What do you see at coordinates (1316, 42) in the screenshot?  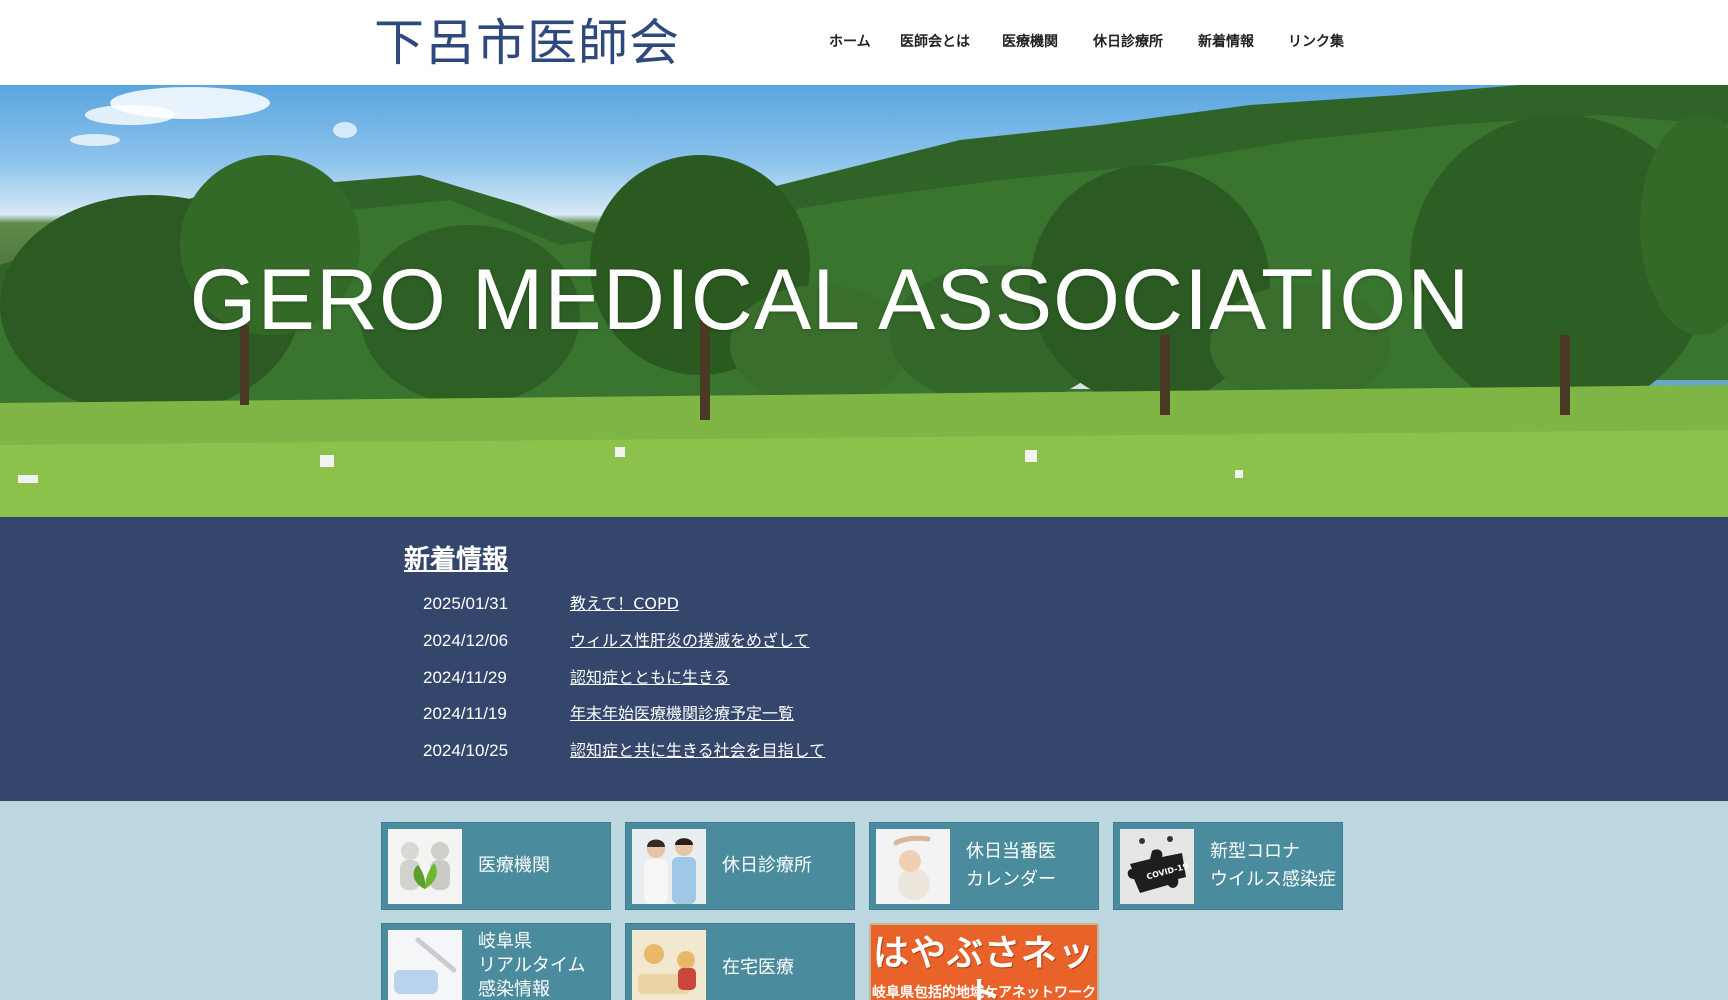 I see `nav-item-links: リンク集` at bounding box center [1316, 42].